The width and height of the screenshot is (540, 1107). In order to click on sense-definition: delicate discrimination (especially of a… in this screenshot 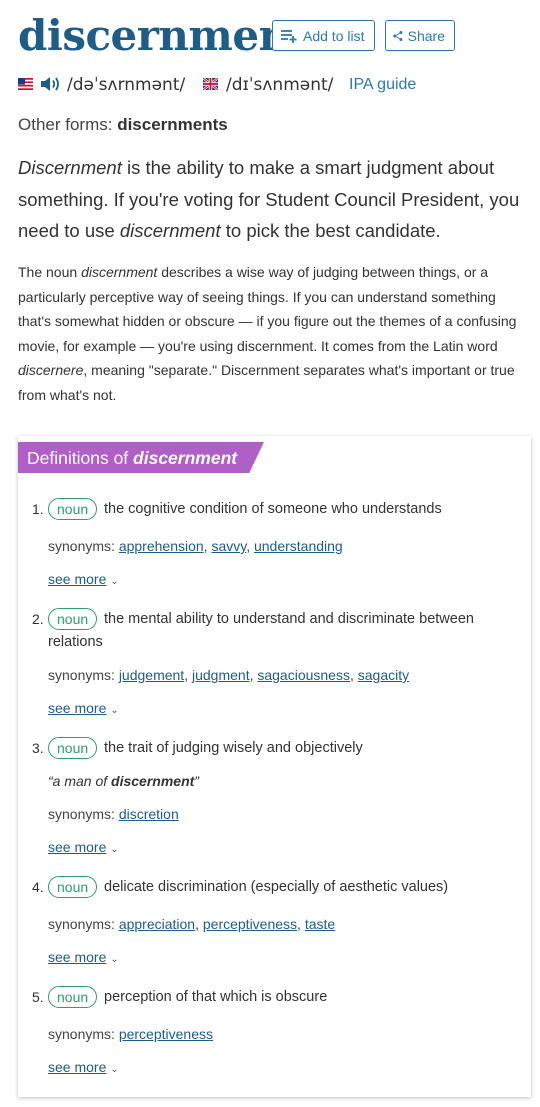, I will do `click(276, 887)`.